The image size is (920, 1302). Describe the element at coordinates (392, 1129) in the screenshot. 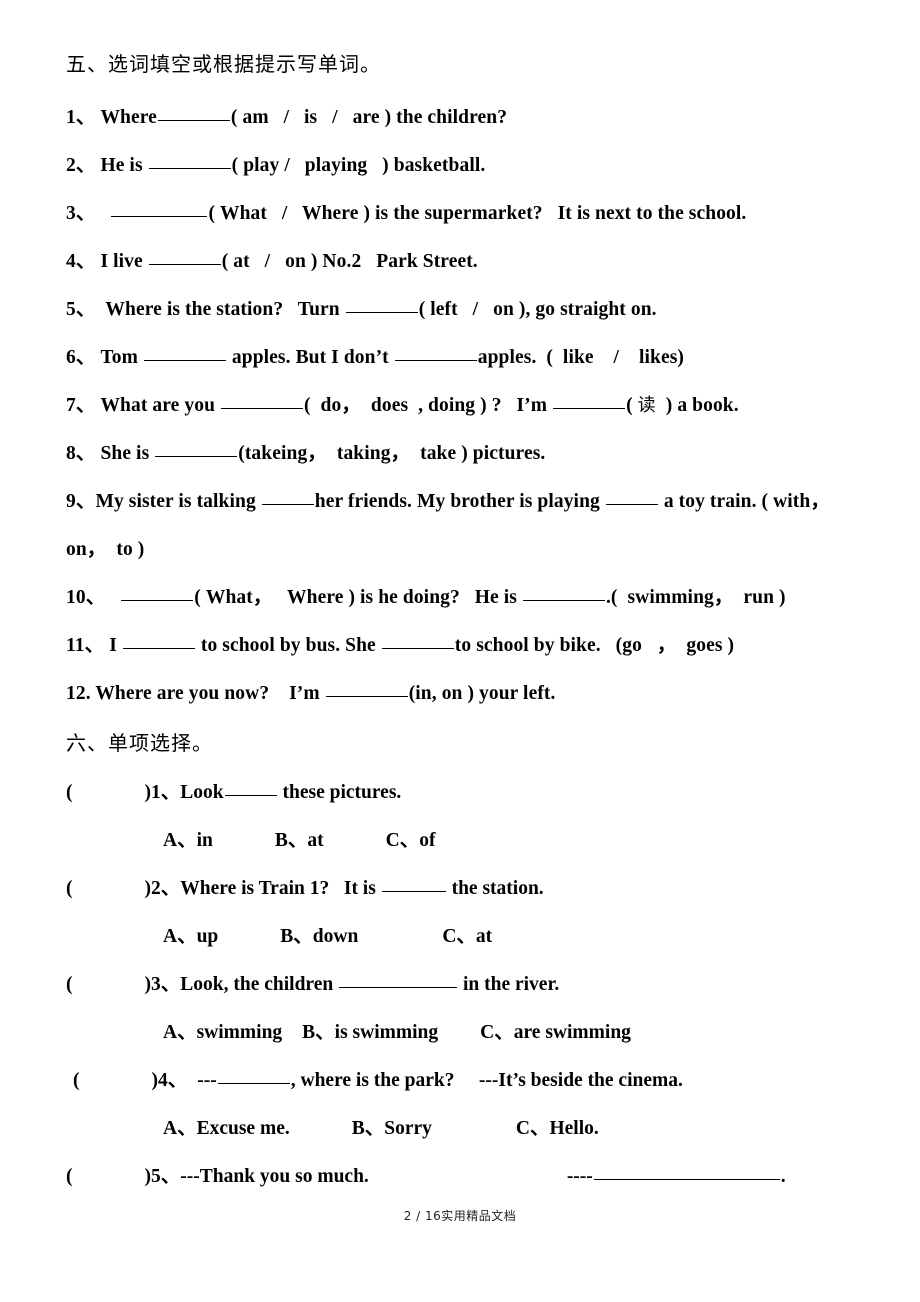

I see `option-b: B、Sorry` at that location.